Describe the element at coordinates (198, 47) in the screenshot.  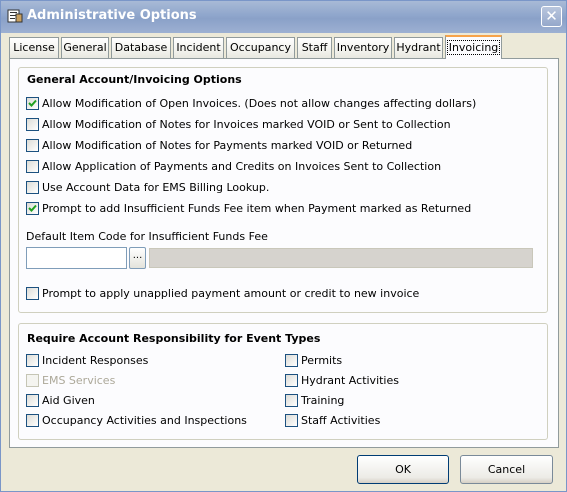
I see `tab-incident: Incident` at that location.